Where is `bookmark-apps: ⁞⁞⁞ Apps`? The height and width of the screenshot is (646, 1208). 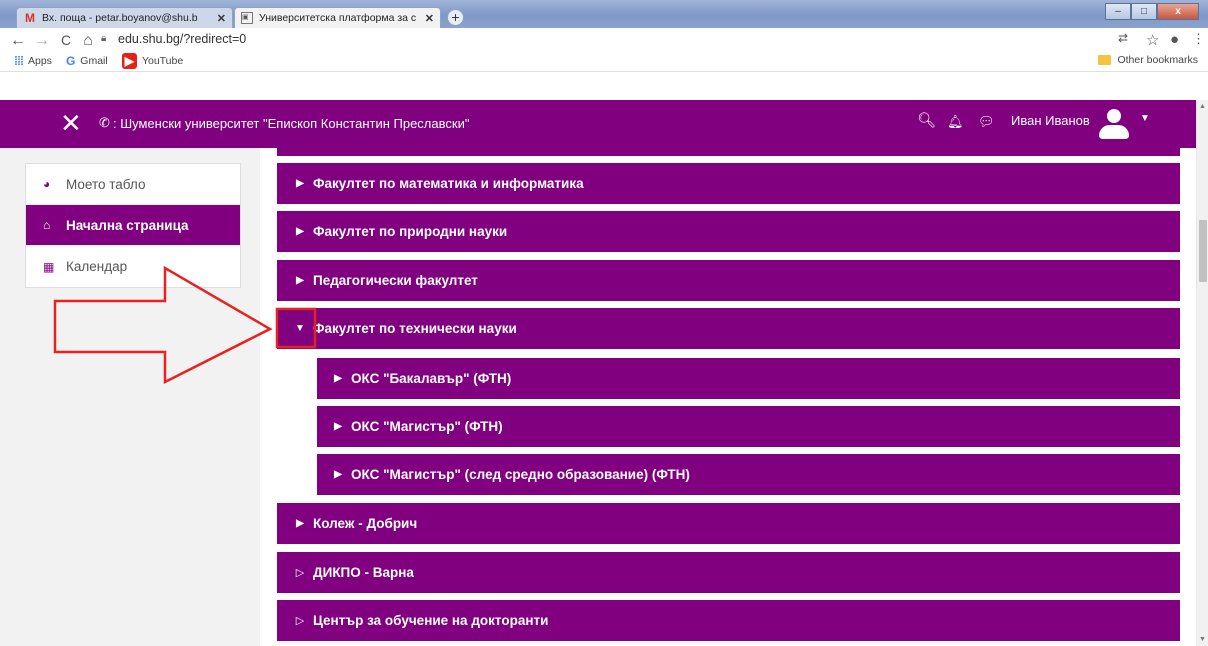
bookmark-apps: ⁞⁞⁞ Apps is located at coordinates (33, 61).